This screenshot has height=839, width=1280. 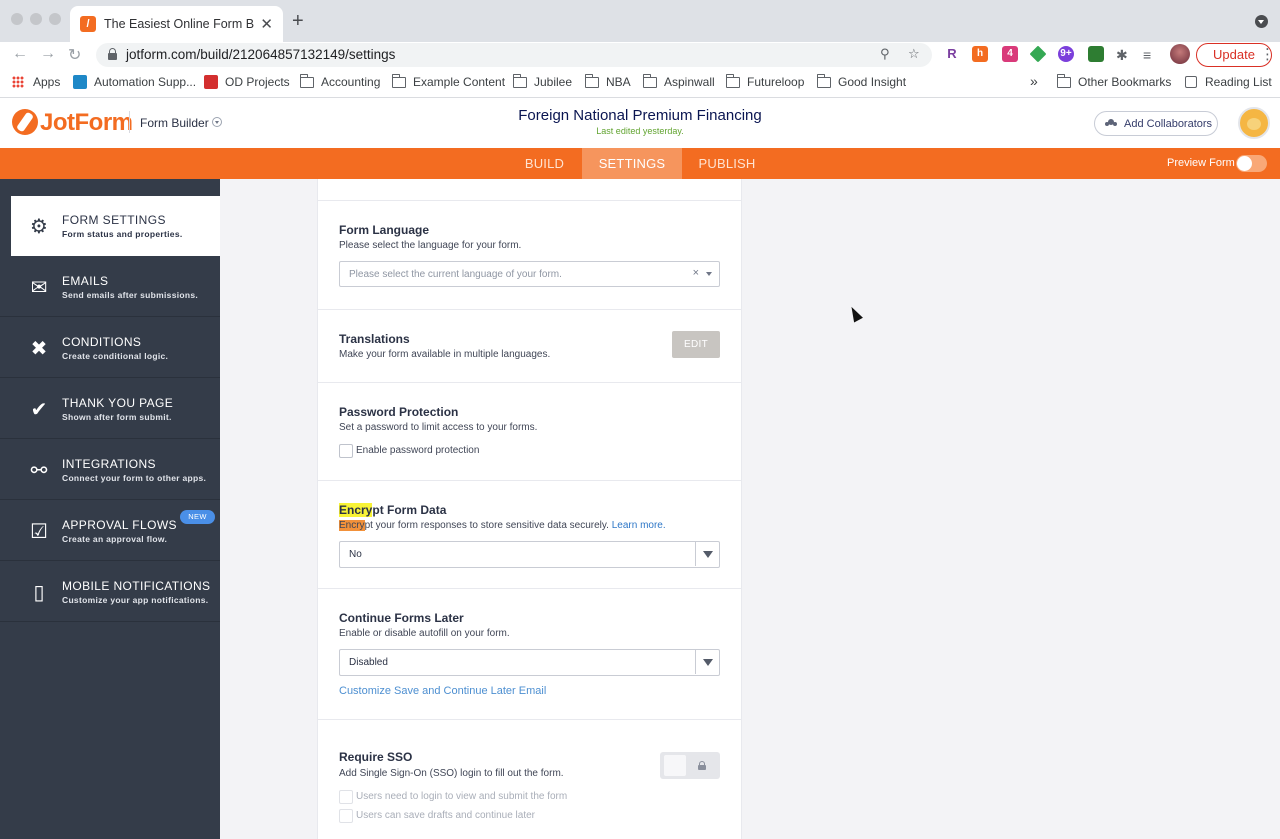 I want to click on browser-tab-active: / The Easiest Online Form Builder ✕, so click(x=176, y=24).